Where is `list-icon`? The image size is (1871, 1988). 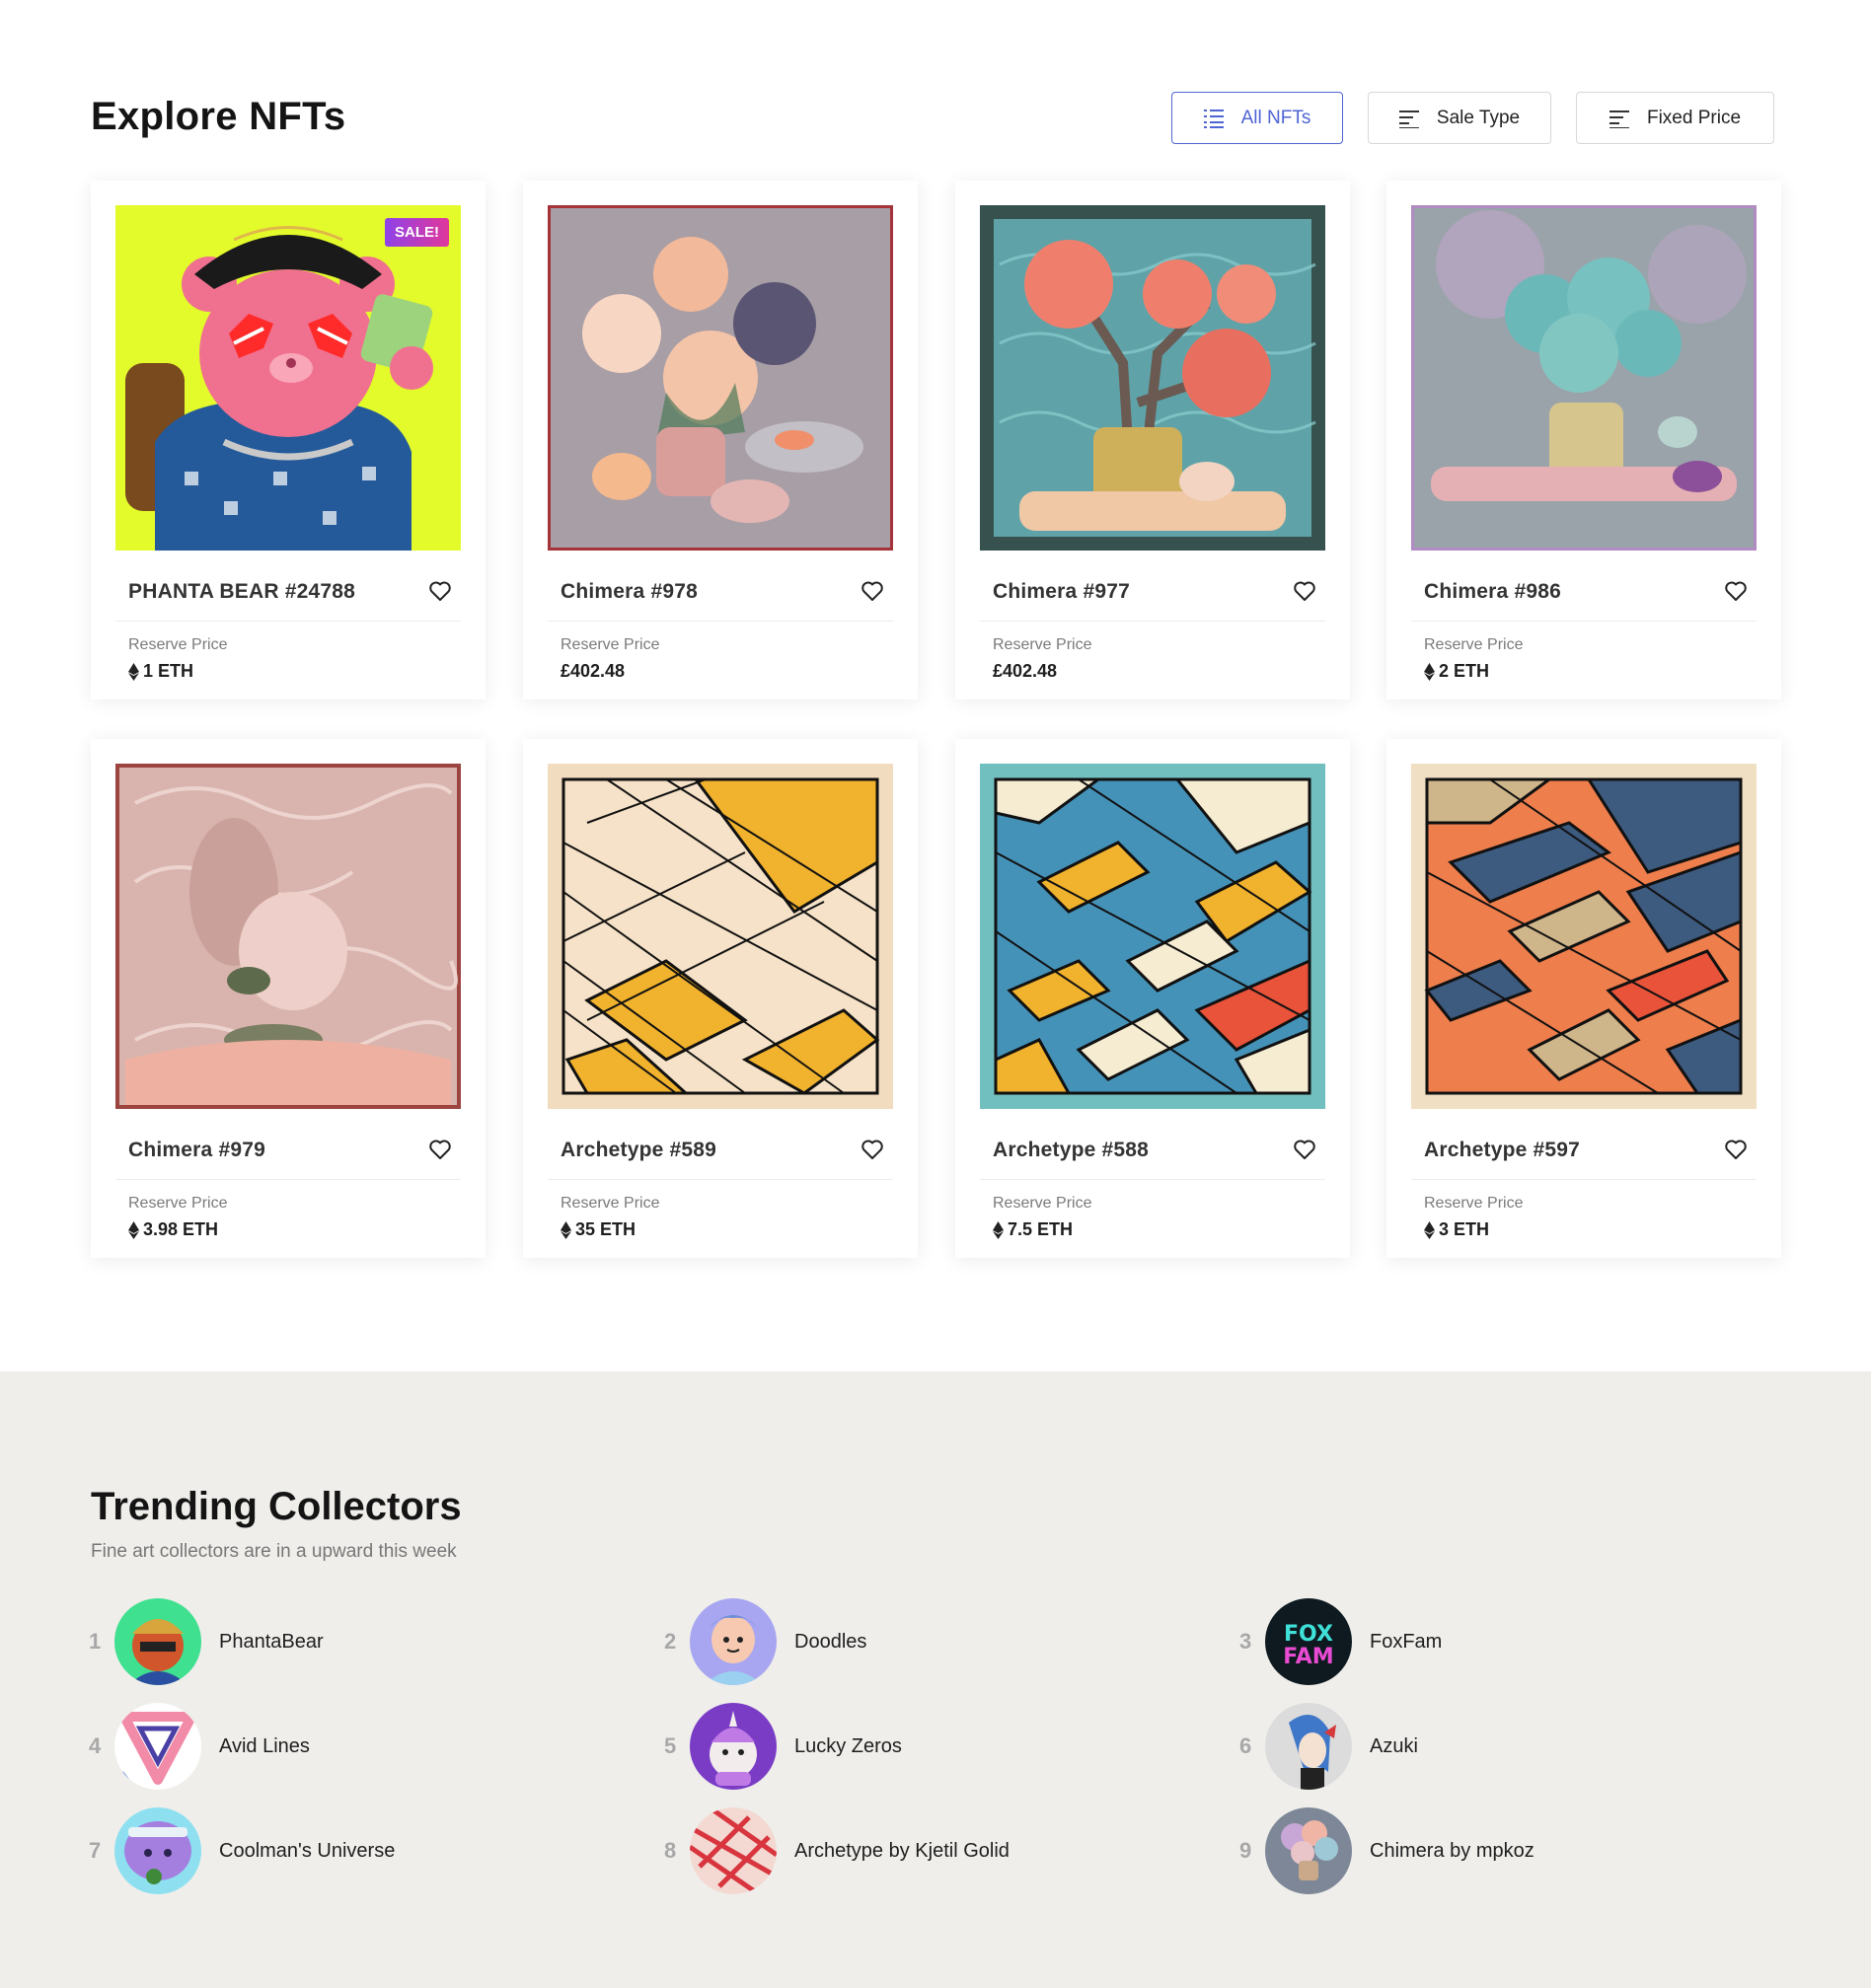 list-icon is located at coordinates (1214, 119).